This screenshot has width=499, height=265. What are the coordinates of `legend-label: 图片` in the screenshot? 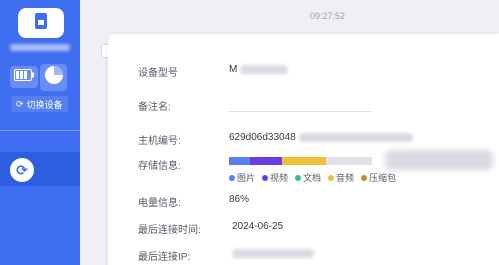 It's located at (246, 178).